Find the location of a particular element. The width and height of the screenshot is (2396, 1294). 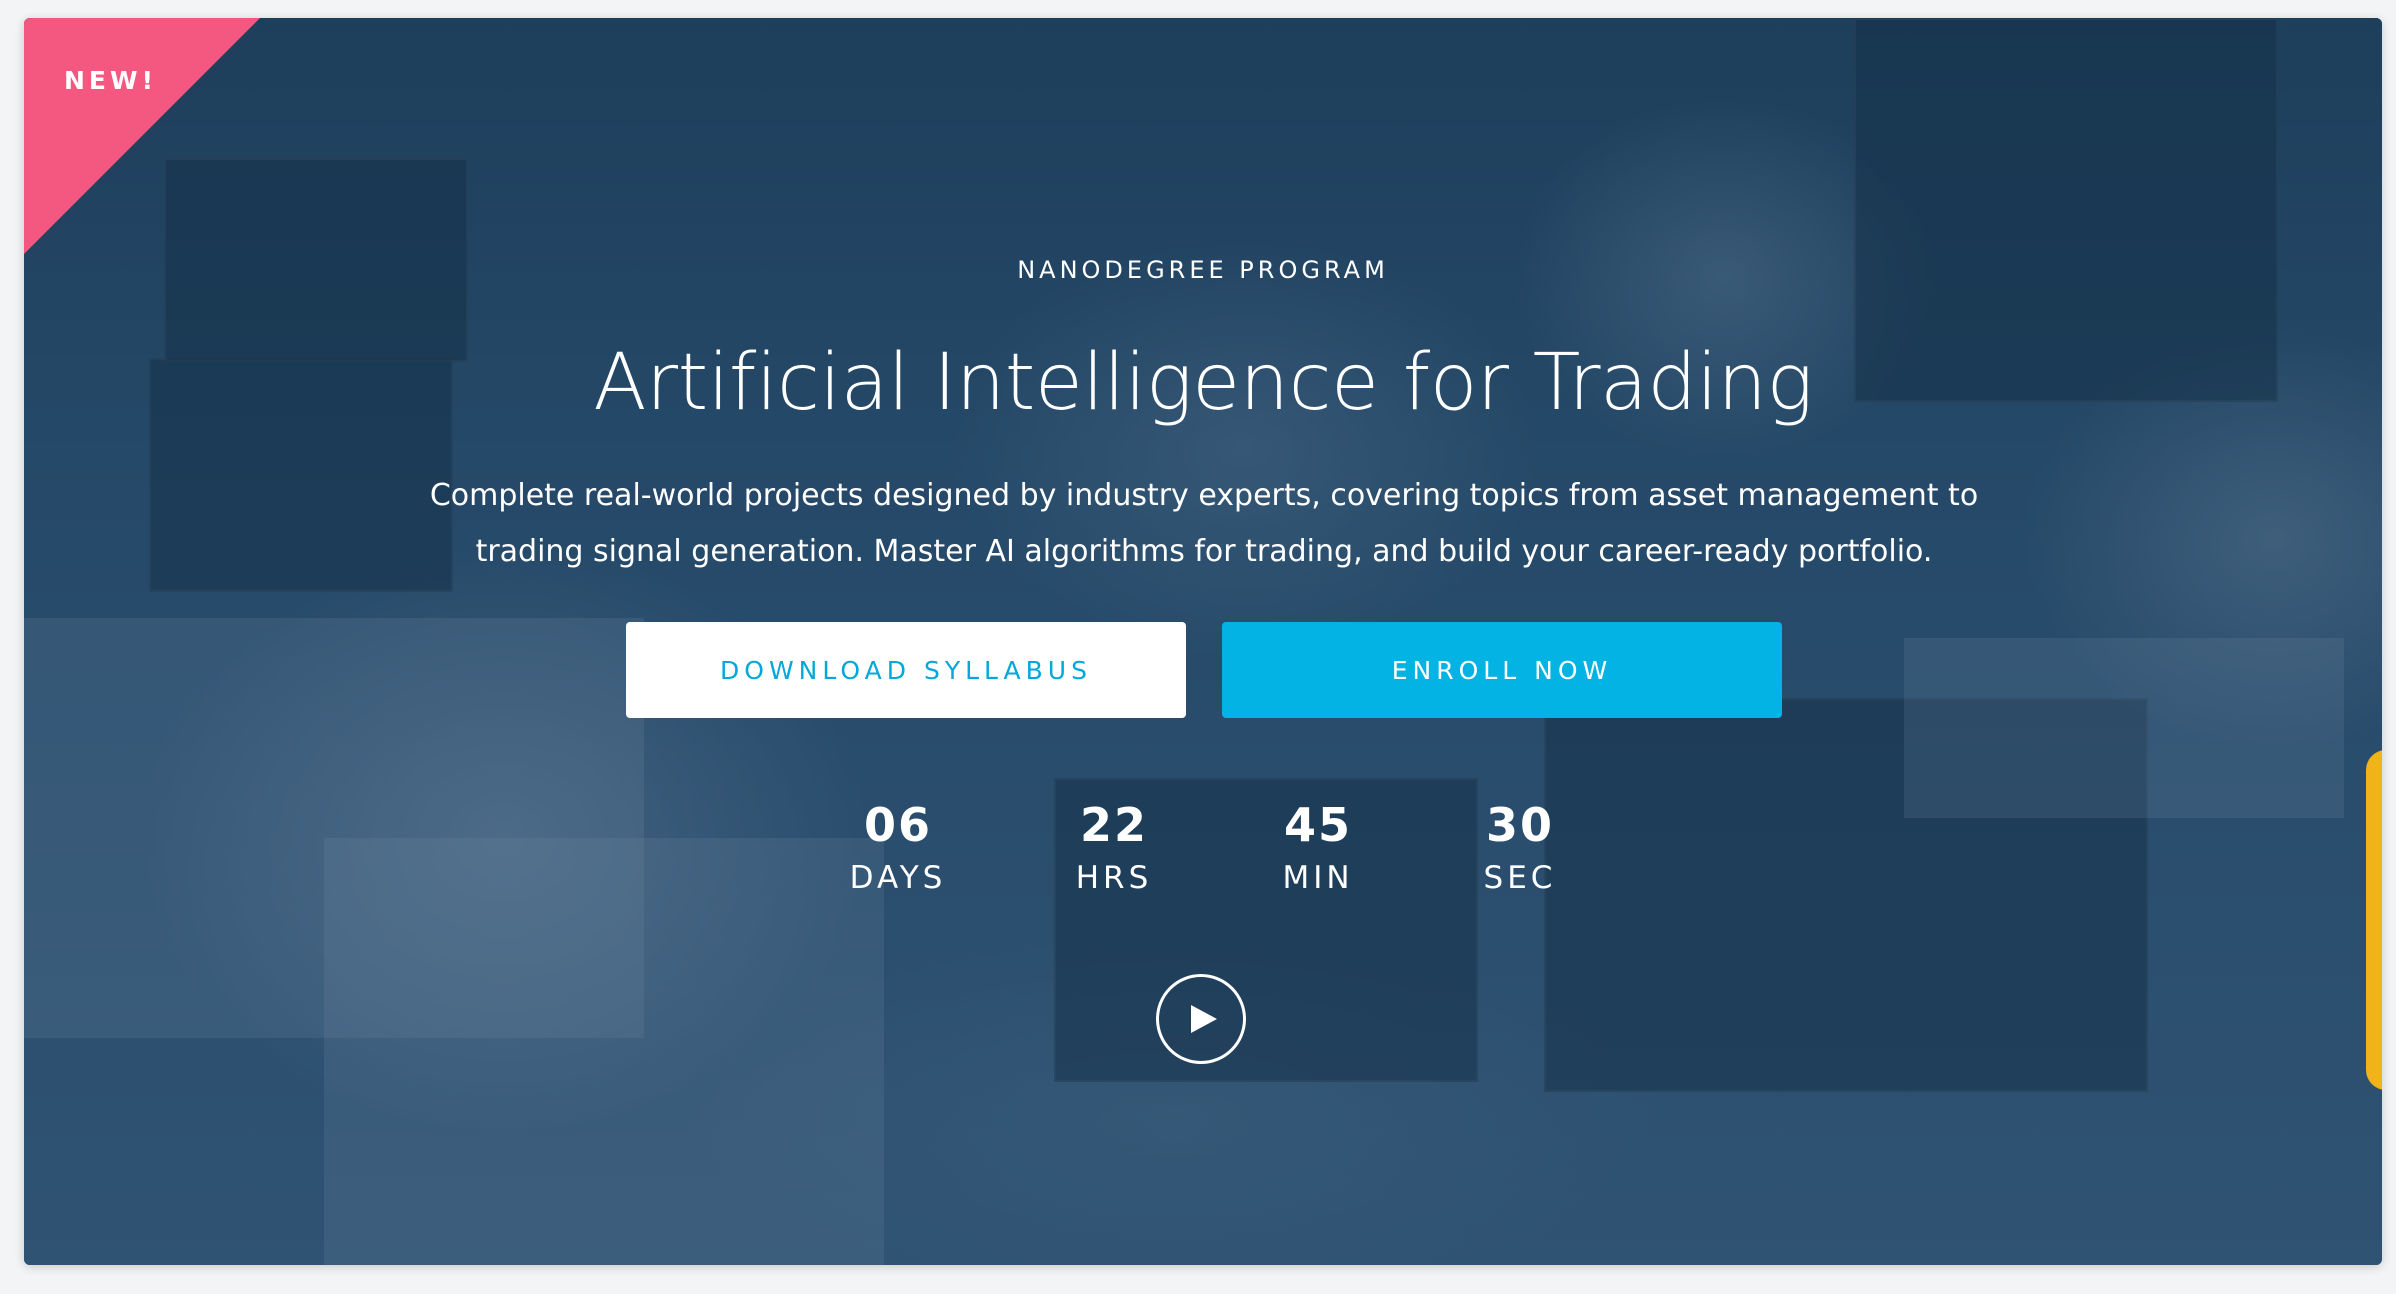

countdown-seconds-label: SEC is located at coordinates (1520, 878).